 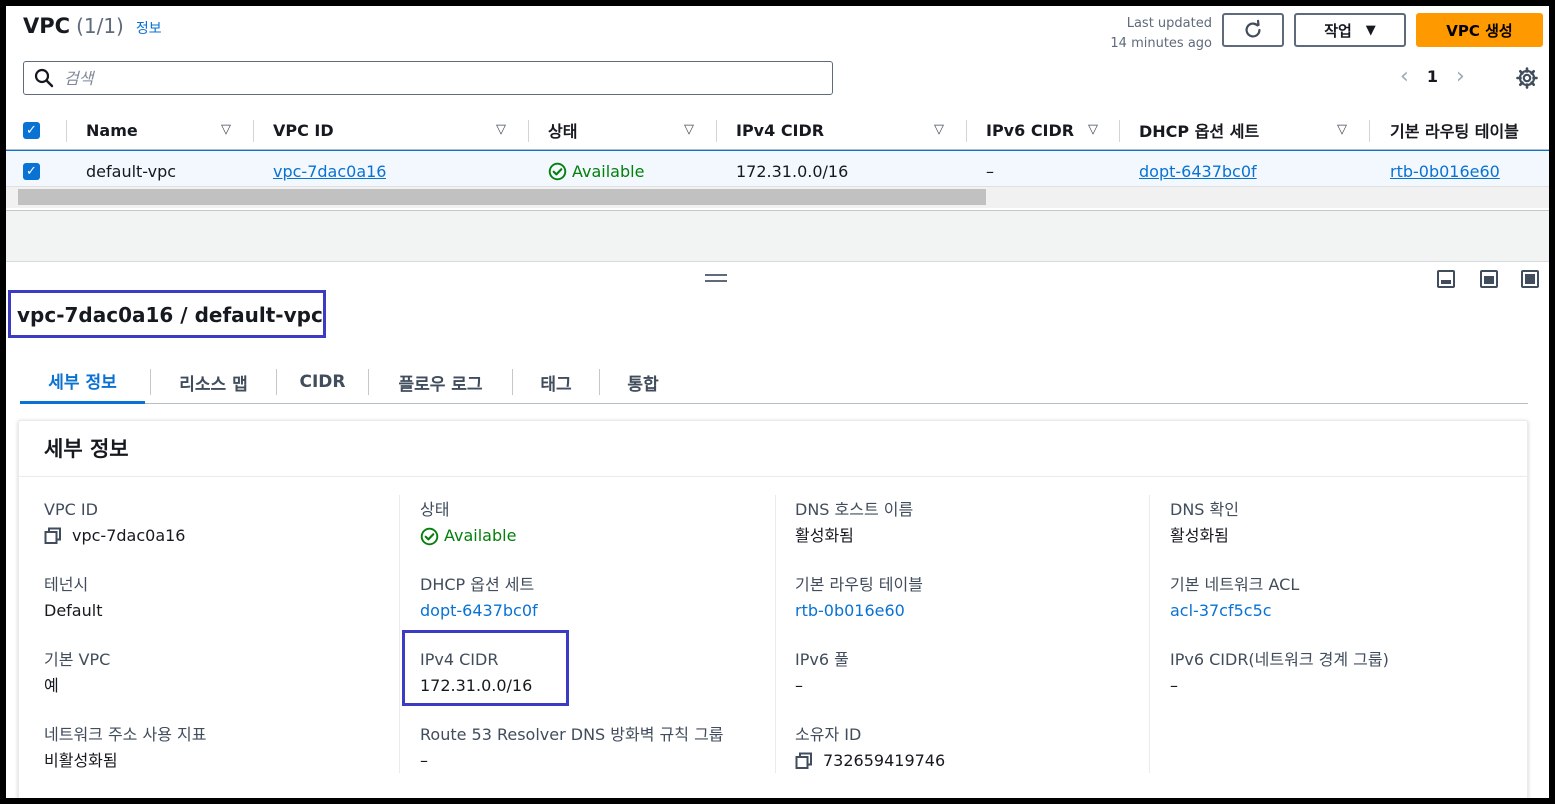 What do you see at coordinates (322, 382) in the screenshot?
I see `tab-cidr: CIDR` at bounding box center [322, 382].